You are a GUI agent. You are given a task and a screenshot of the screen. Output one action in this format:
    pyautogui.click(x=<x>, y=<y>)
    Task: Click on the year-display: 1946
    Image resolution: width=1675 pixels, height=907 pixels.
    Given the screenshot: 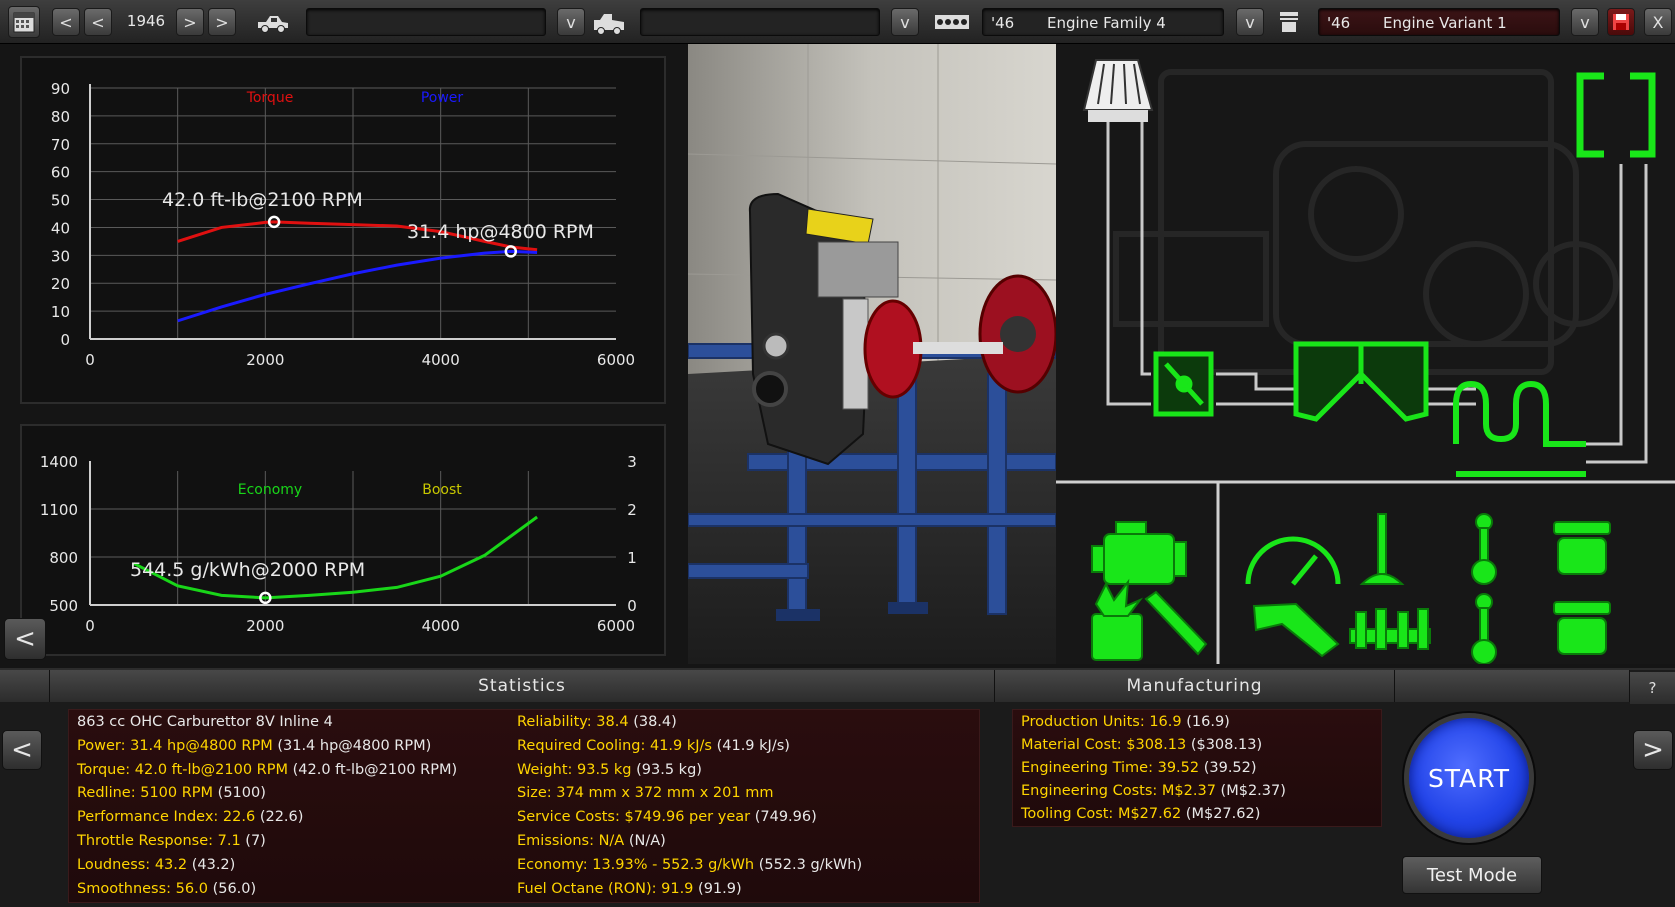 What is the action you would take?
    pyautogui.click(x=146, y=21)
    